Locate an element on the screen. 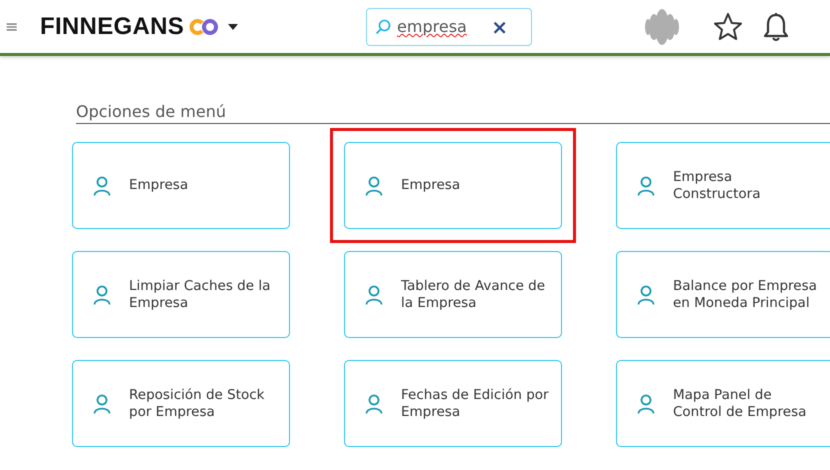  menu-option-card: Empresa Constructora is located at coordinates (723, 185).